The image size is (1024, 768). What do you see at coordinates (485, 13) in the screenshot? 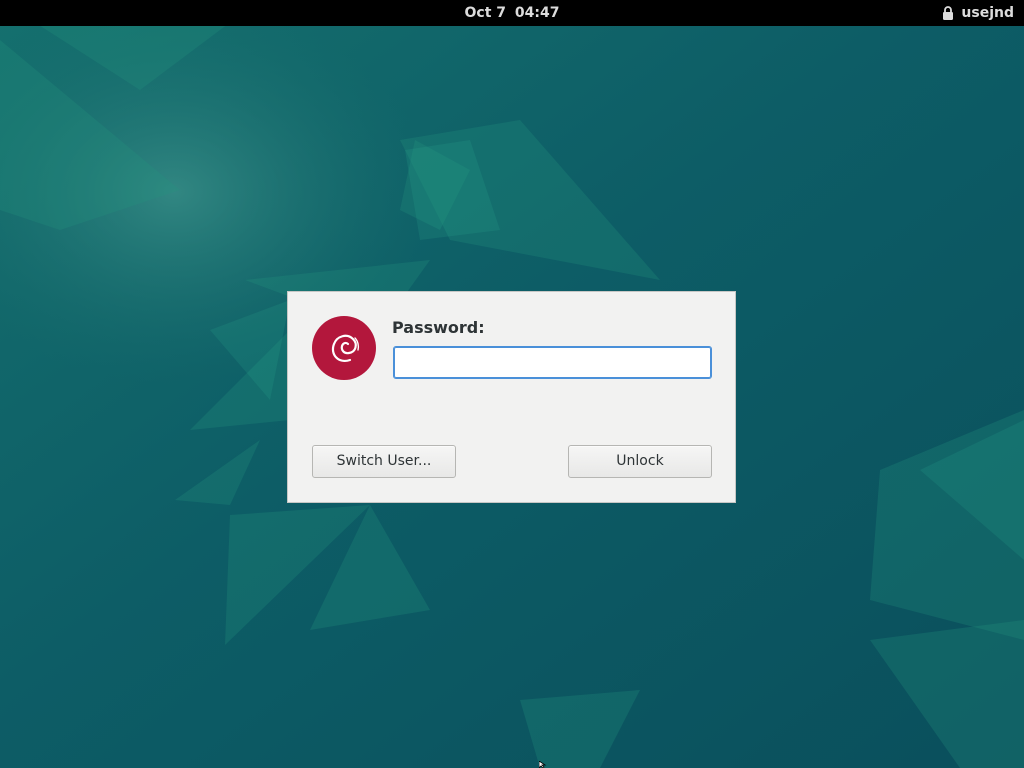
I see `date-label: Oct 7` at bounding box center [485, 13].